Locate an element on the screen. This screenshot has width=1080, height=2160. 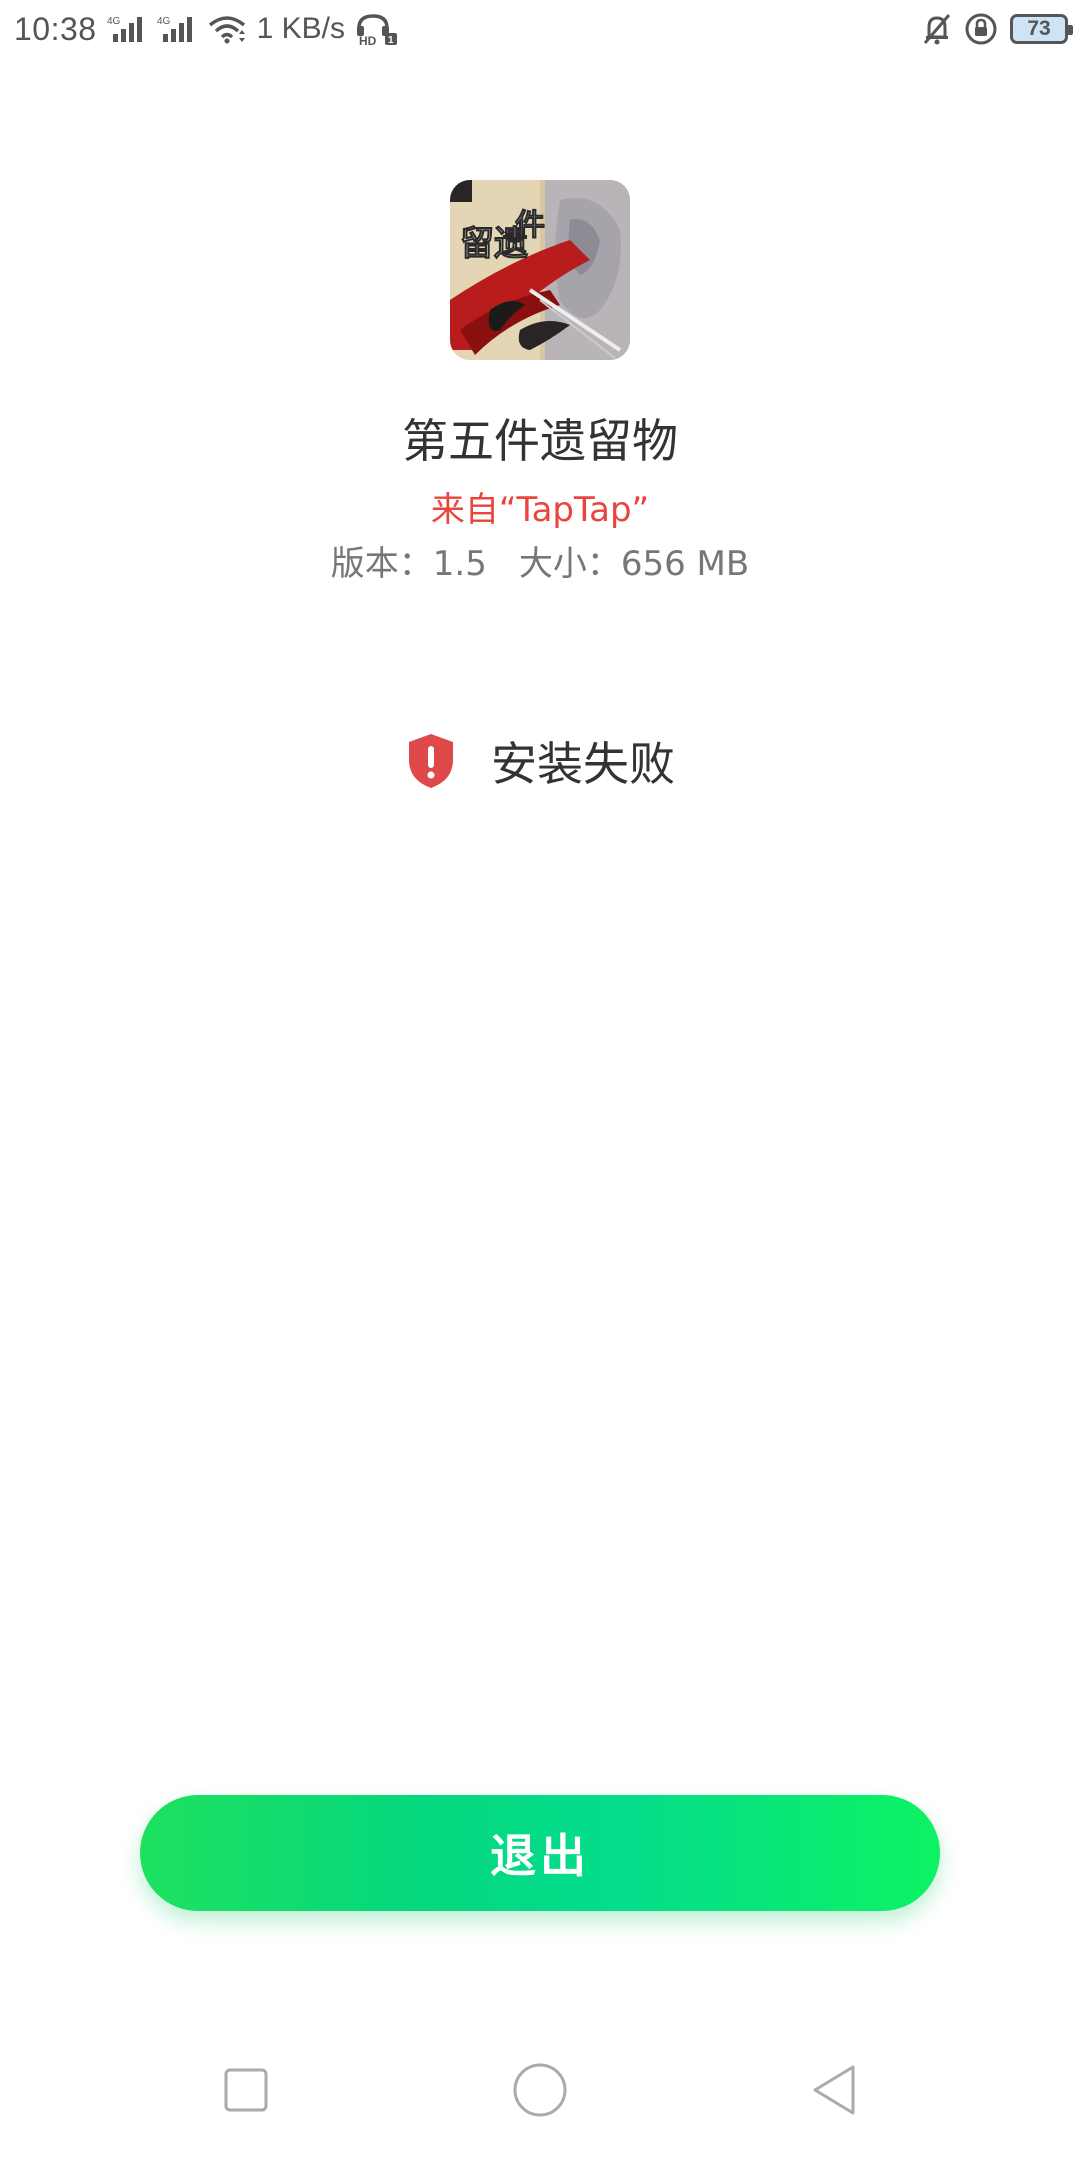
exit-button: 退出 is located at coordinates (540, 1853).